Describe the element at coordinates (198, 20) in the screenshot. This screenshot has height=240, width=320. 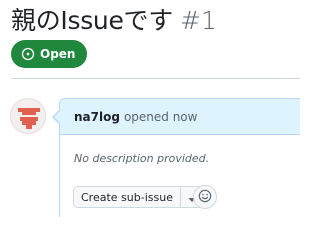
I see `issue-number: #1` at that location.